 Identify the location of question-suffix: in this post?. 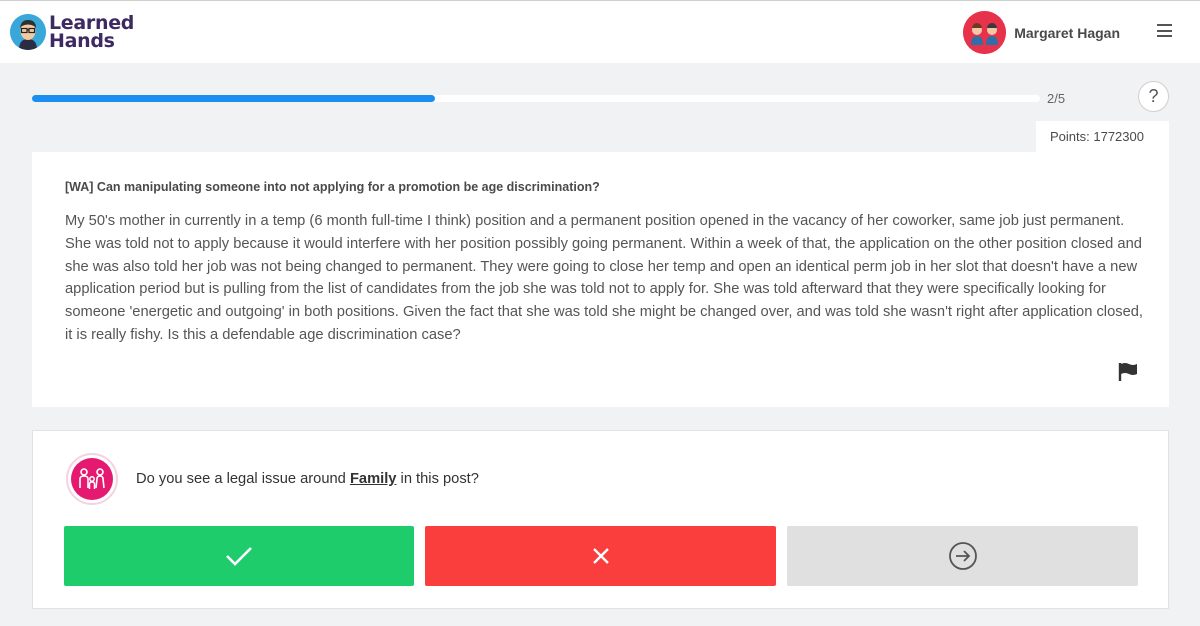
(437, 479).